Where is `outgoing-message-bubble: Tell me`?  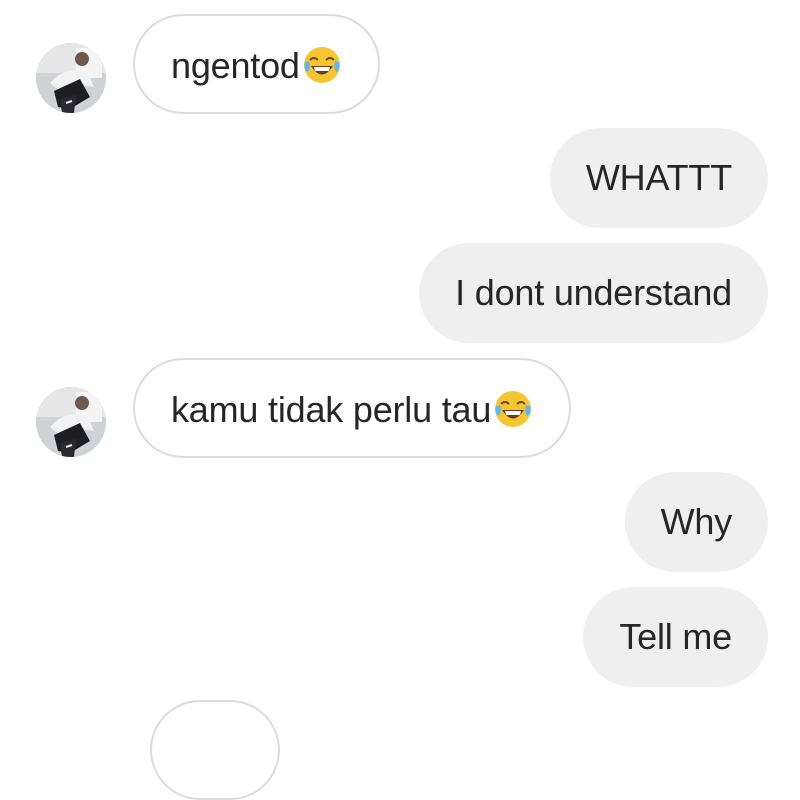 outgoing-message-bubble: Tell me is located at coordinates (675, 637).